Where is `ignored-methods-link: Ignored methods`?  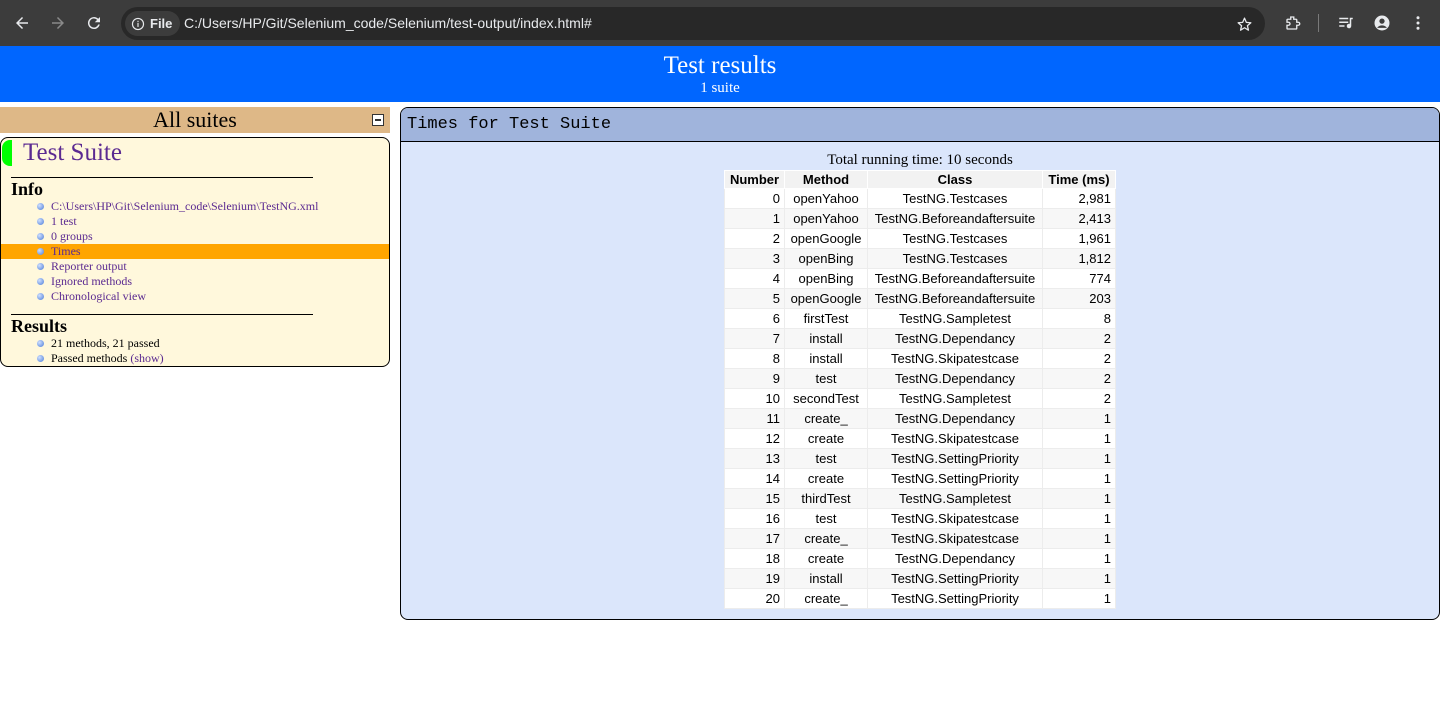
ignored-methods-link: Ignored methods is located at coordinates (91, 281).